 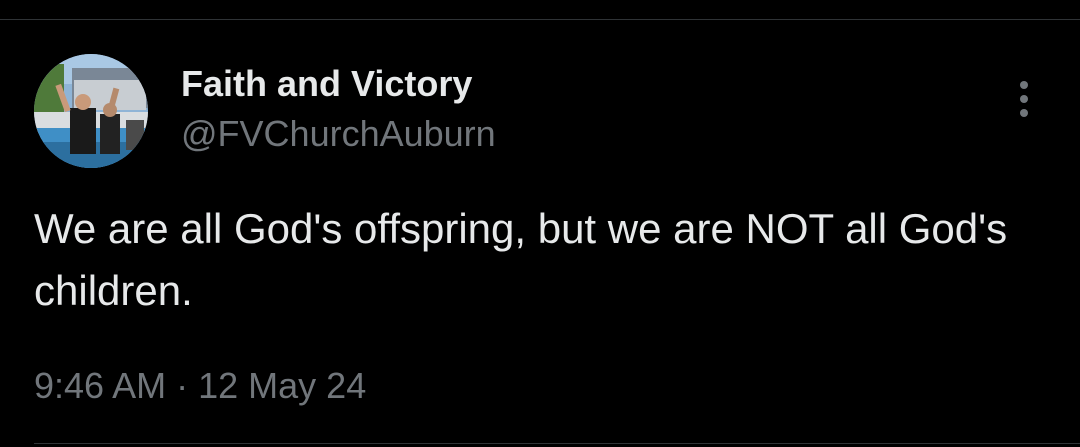 I want to click on tweet-date: 12 May 24, so click(x=282, y=385).